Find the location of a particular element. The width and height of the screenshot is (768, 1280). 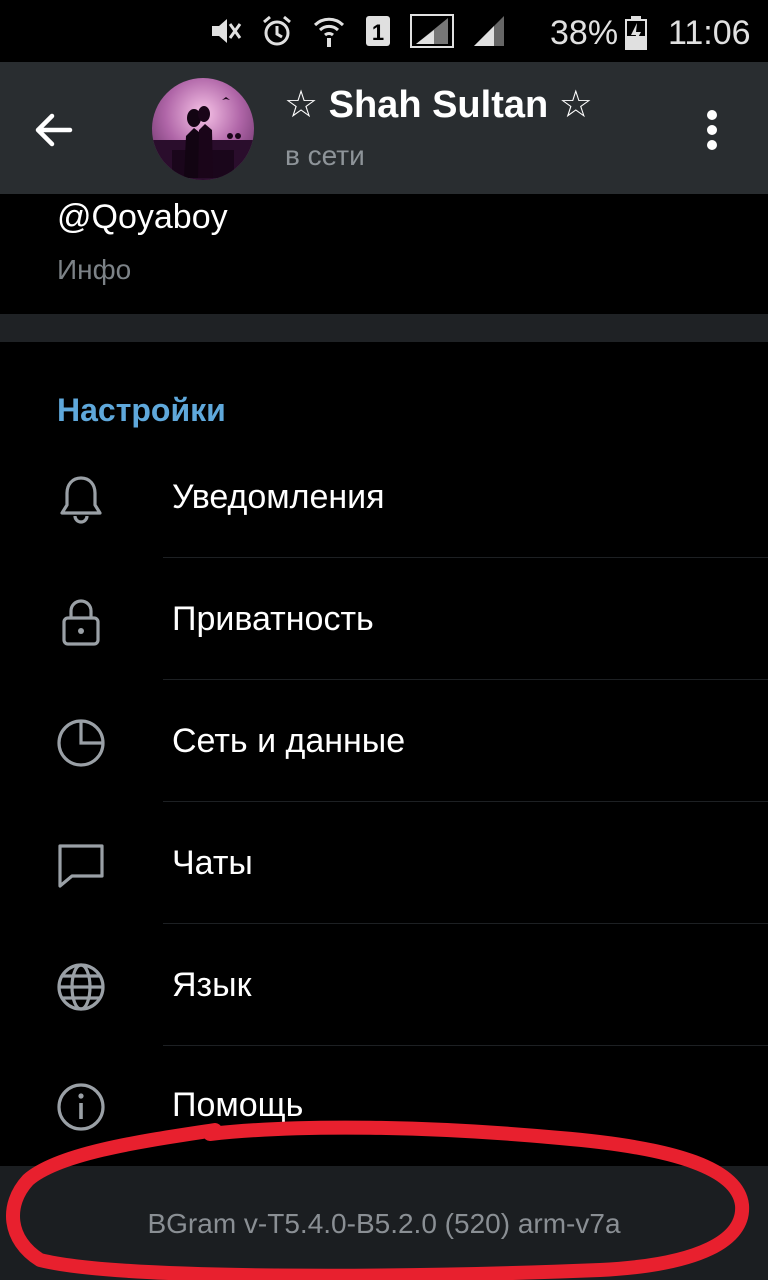

battery-percent: 38% is located at coordinates (584, 33).